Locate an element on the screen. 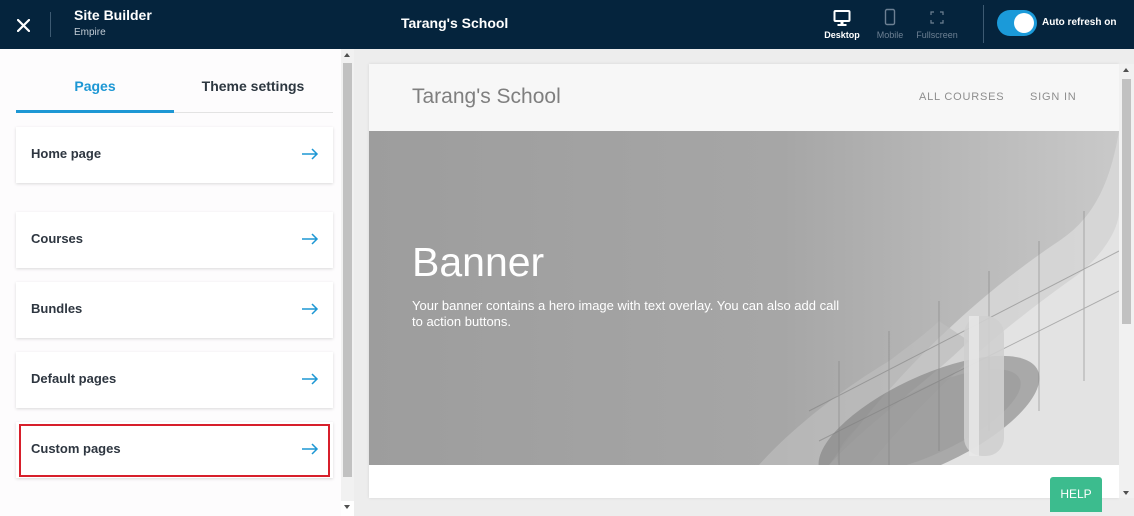  page-item-label: Bundles is located at coordinates (57, 308).